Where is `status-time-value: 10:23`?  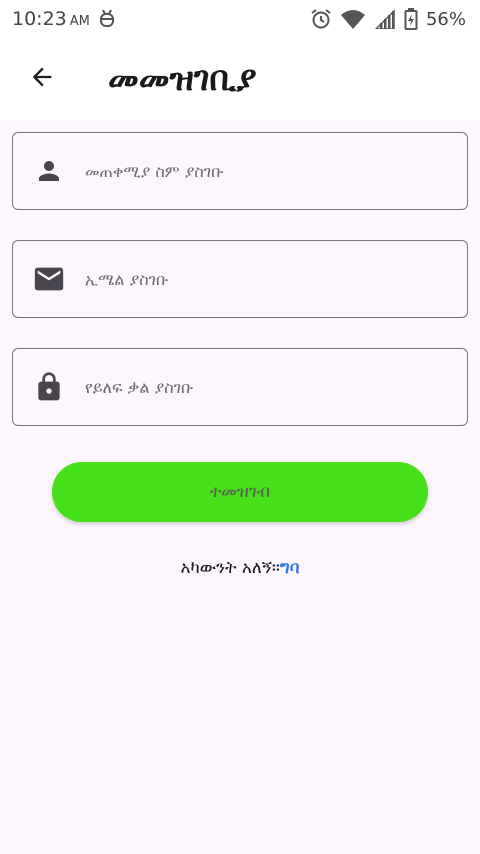
status-time-value: 10:23 is located at coordinates (39, 19).